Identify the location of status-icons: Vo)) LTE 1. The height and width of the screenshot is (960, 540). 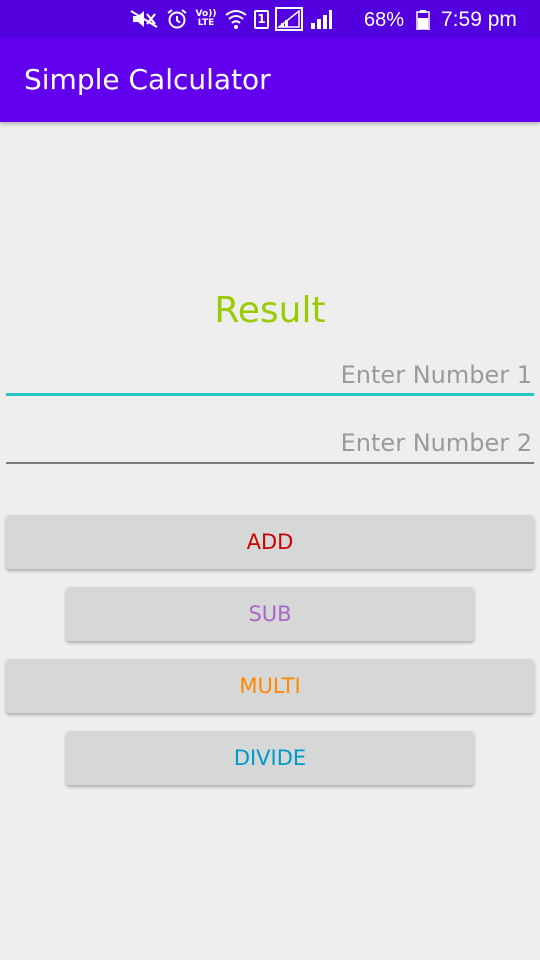
(234, 19).